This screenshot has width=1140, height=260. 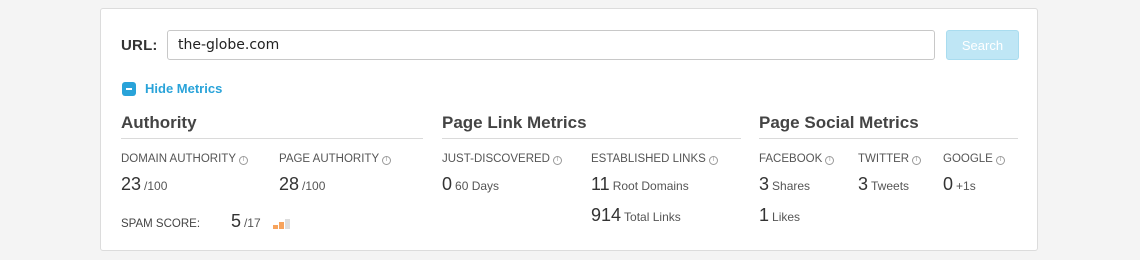 What do you see at coordinates (650, 186) in the screenshot?
I see `root-domains-unit: Root Domains` at bounding box center [650, 186].